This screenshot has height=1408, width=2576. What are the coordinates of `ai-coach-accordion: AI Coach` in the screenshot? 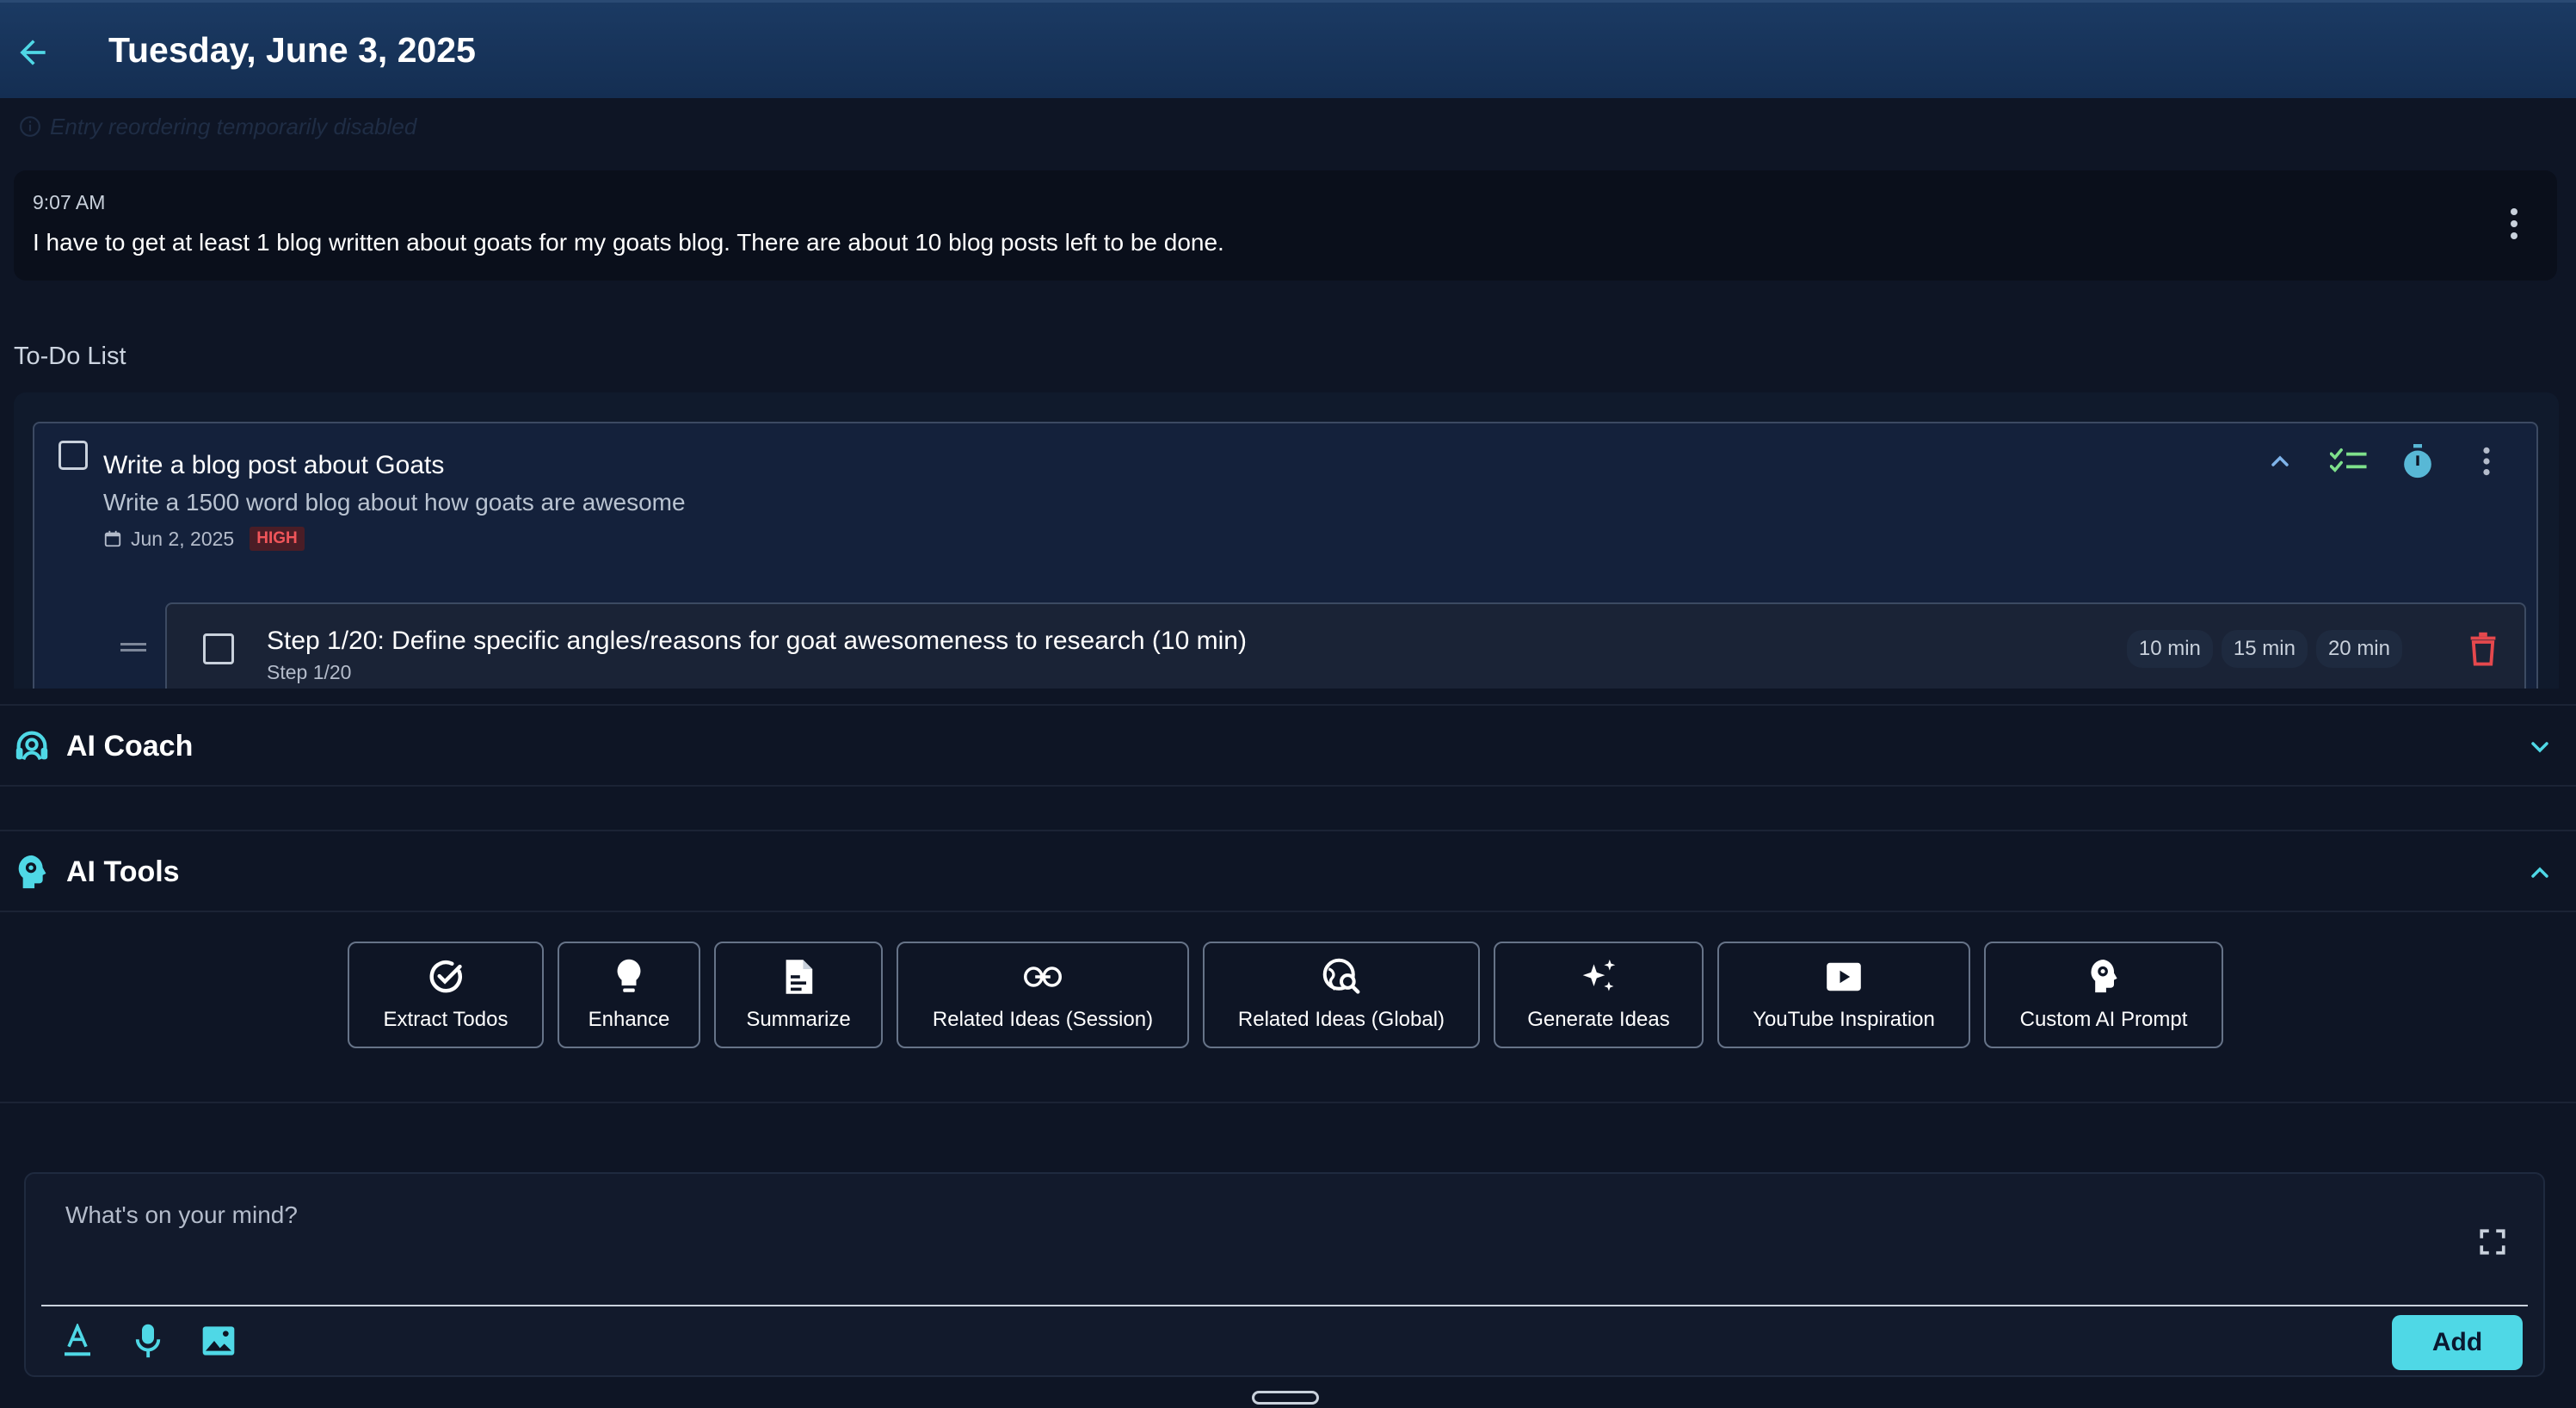 It's located at (1288, 745).